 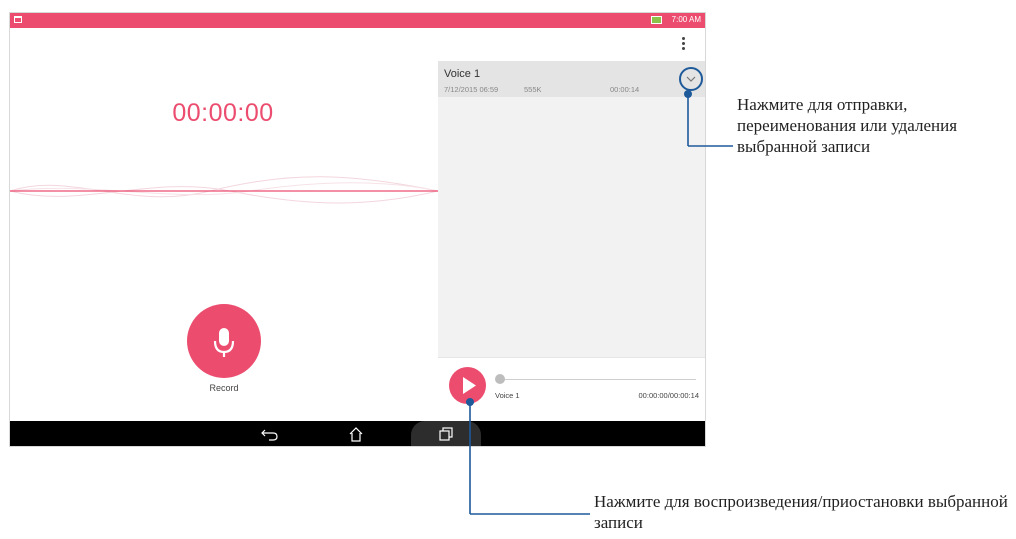 I want to click on recent-apps-icon, so click(x=446, y=434).